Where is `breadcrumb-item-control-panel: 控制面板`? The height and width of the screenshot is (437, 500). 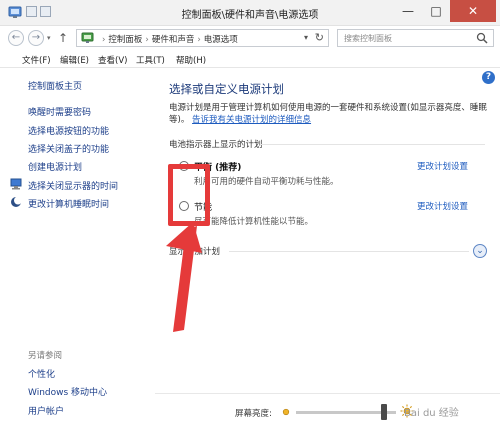
breadcrumb-item-control-panel: 控制面板 is located at coordinates (125, 40).